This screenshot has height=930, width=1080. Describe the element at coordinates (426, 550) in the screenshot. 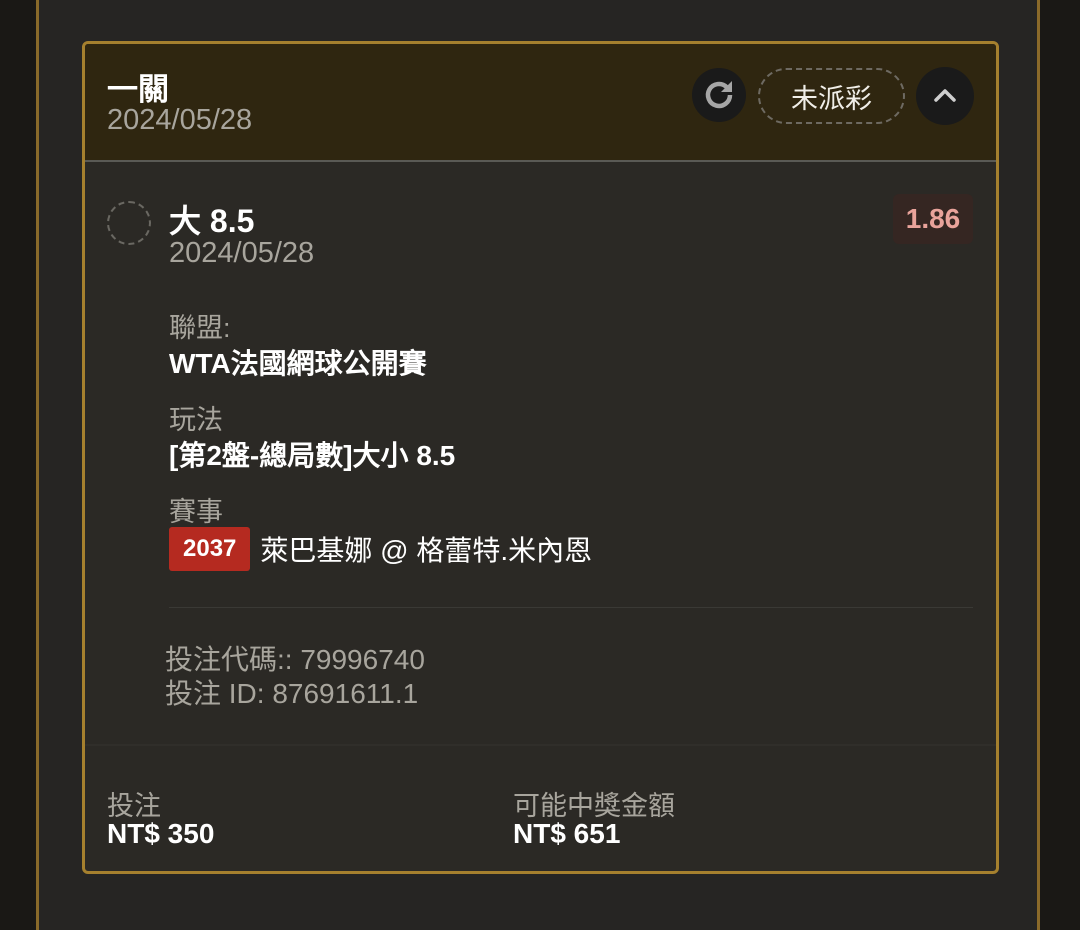

I see `event-name: 萊巴基娜 @ 格蕾特.米內恩` at that location.